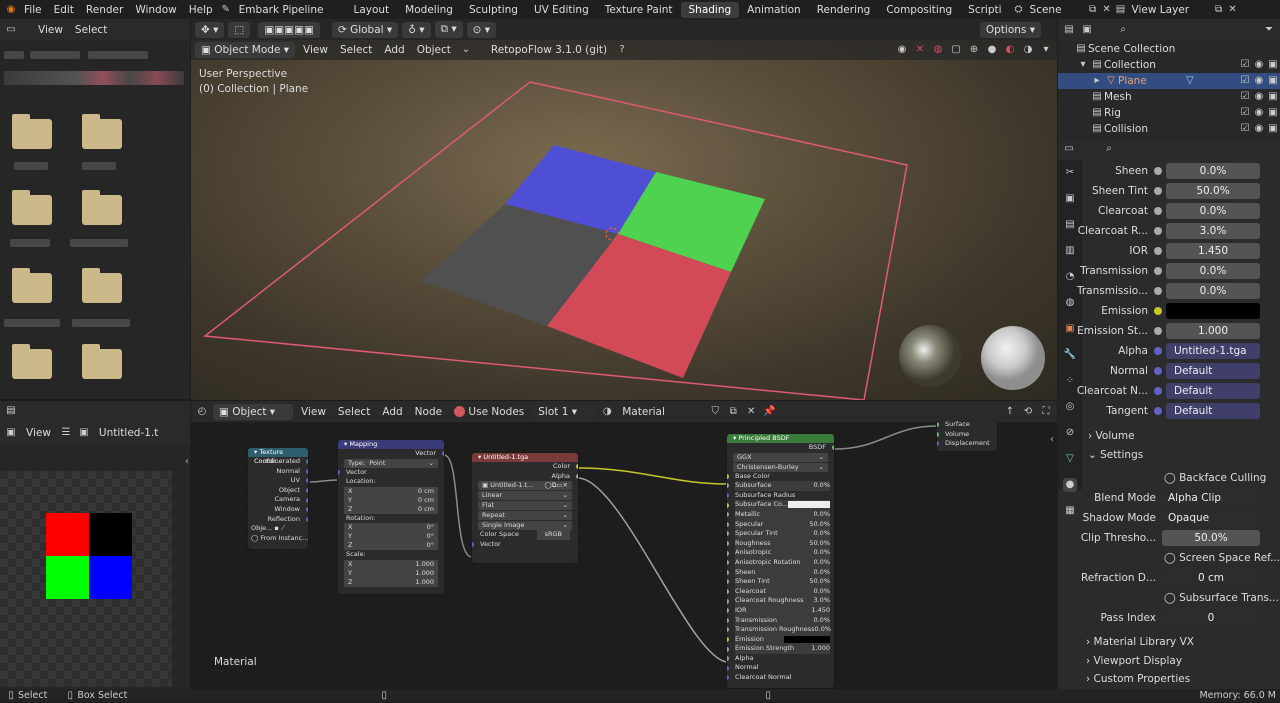  I want to click on bsdf-input-row: Anisotropic Rotation 0.0%, so click(778, 562).